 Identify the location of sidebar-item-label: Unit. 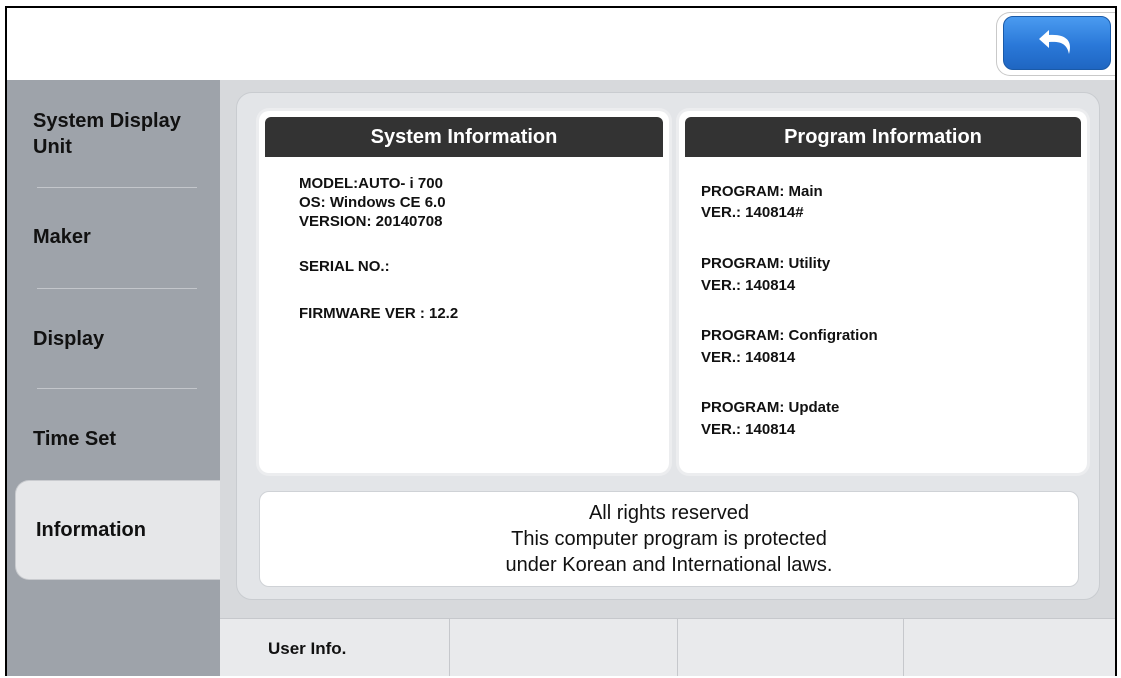
(52, 147).